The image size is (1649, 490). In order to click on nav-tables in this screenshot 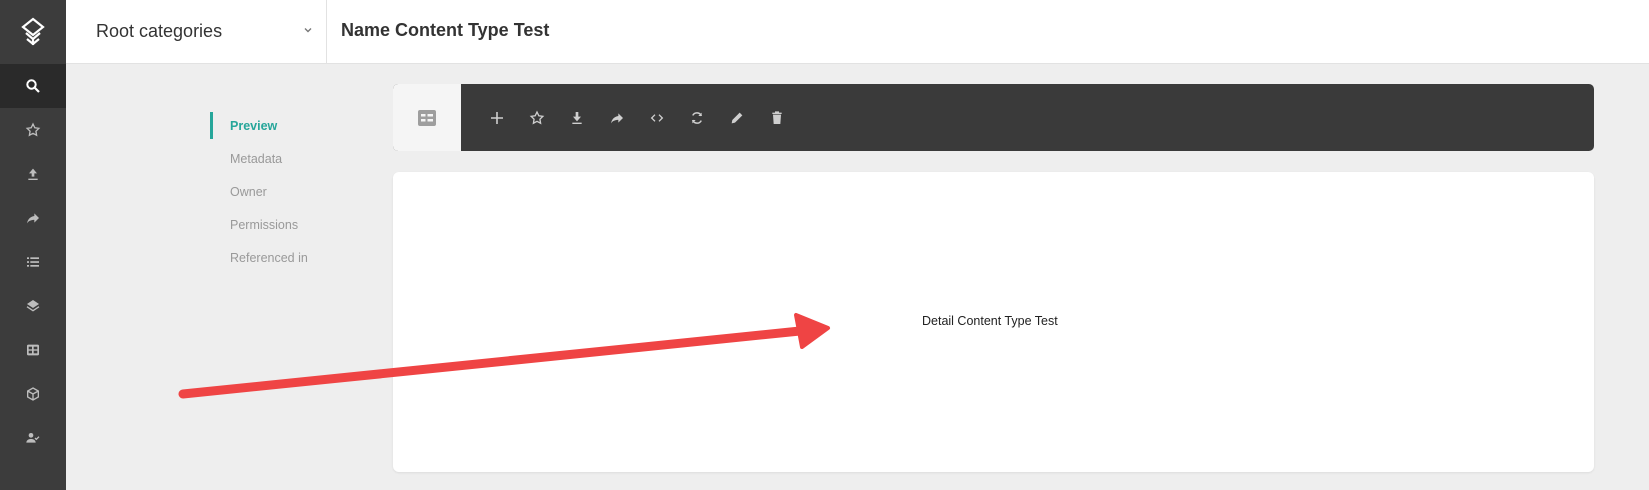, I will do `click(33, 350)`.